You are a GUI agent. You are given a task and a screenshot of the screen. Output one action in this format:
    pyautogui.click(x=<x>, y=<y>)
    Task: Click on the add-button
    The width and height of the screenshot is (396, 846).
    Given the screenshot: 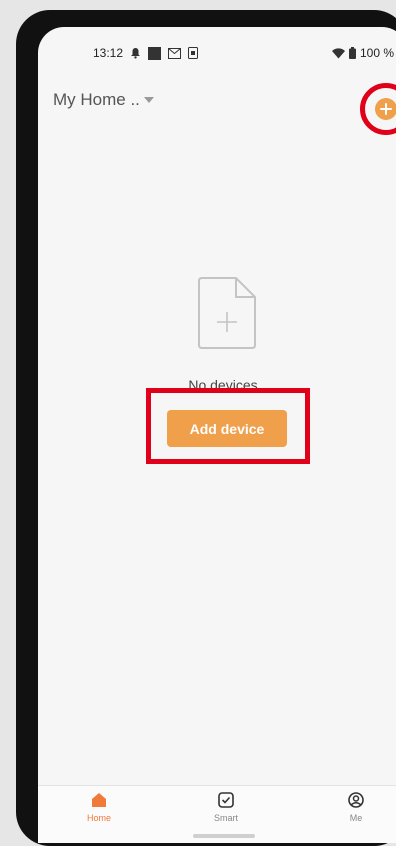 What is the action you would take?
    pyautogui.click(x=378, y=109)
    